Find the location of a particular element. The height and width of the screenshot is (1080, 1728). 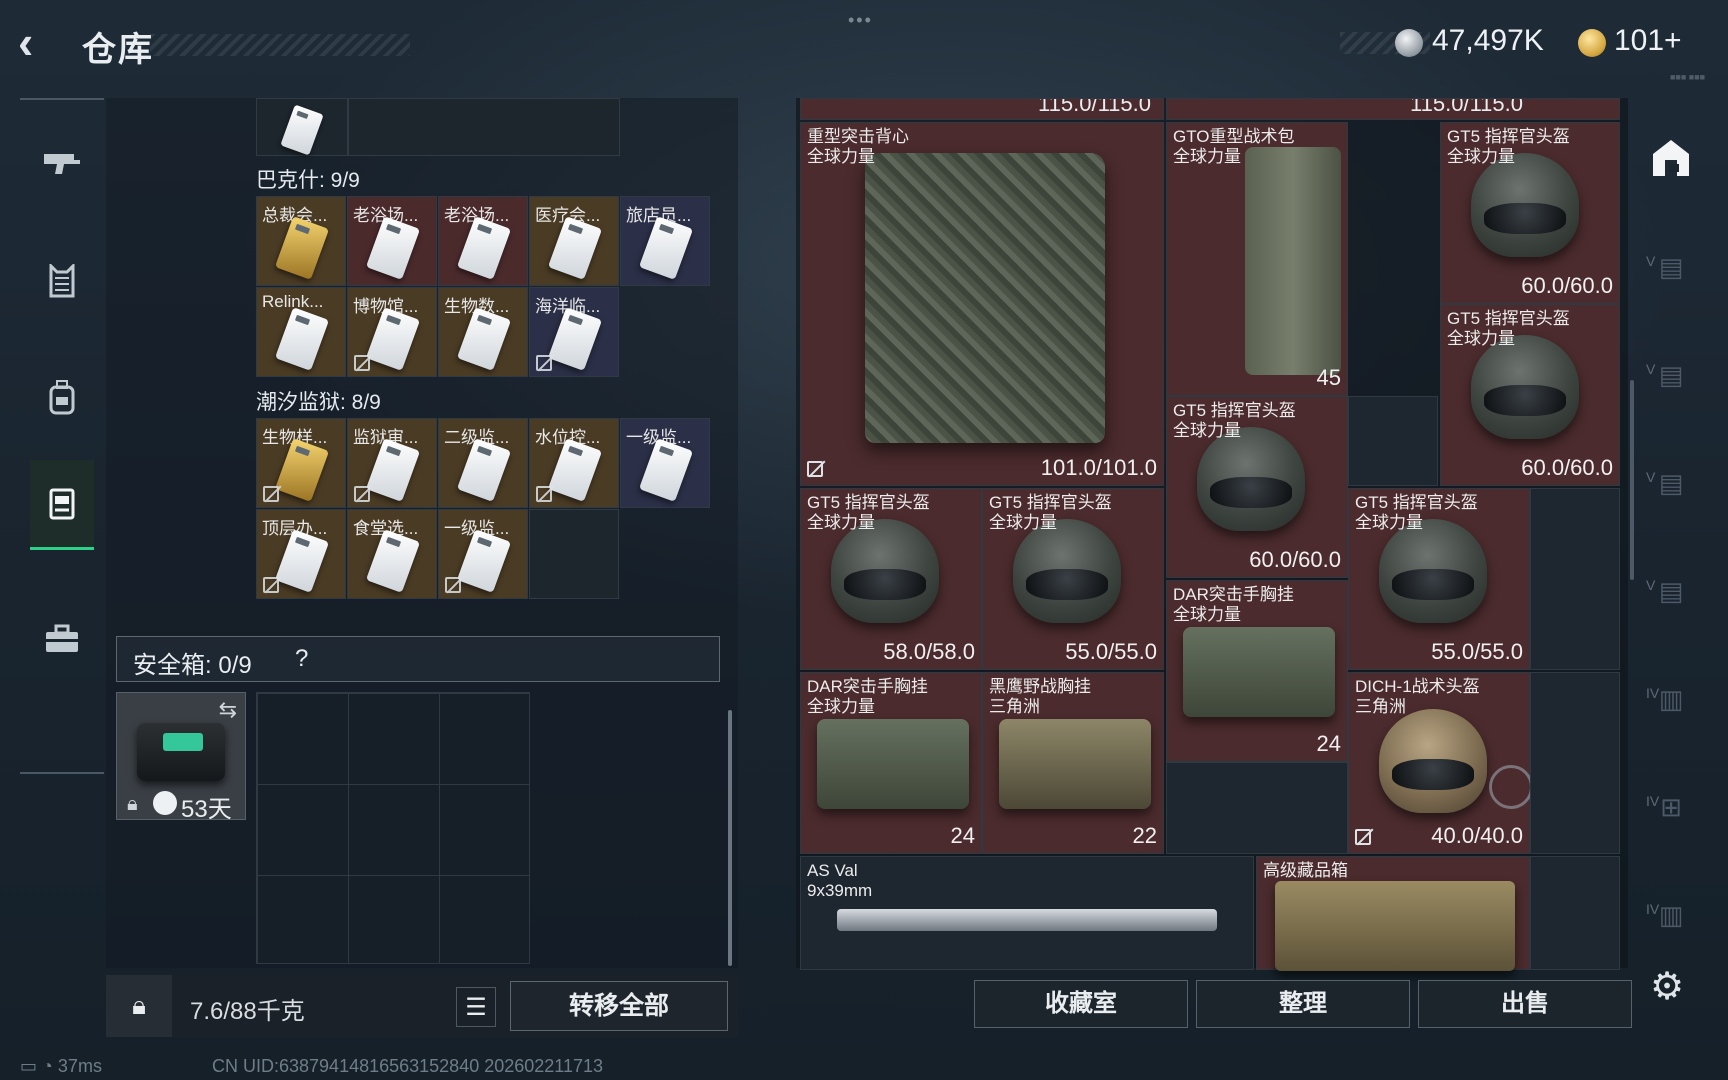

grip-handle: ••• is located at coordinates (860, 20).